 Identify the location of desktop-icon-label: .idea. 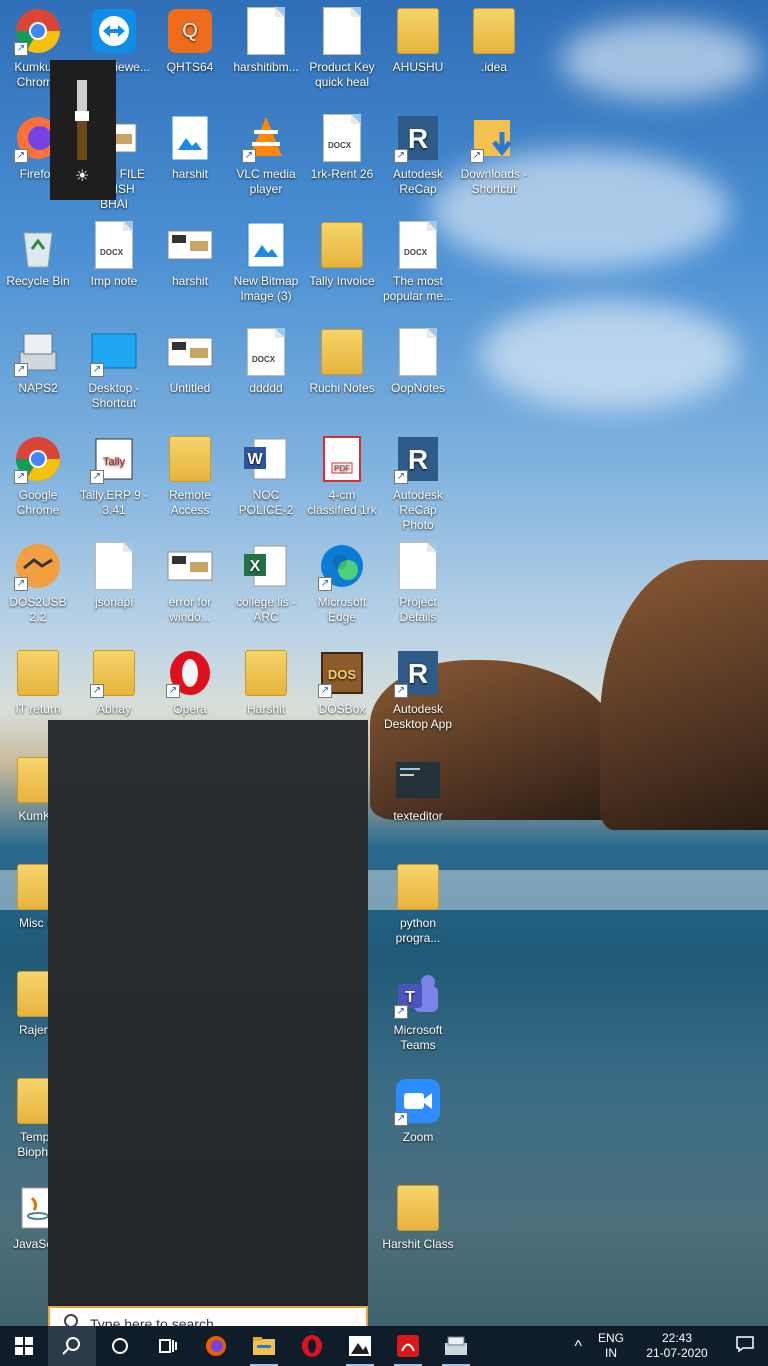
(494, 67).